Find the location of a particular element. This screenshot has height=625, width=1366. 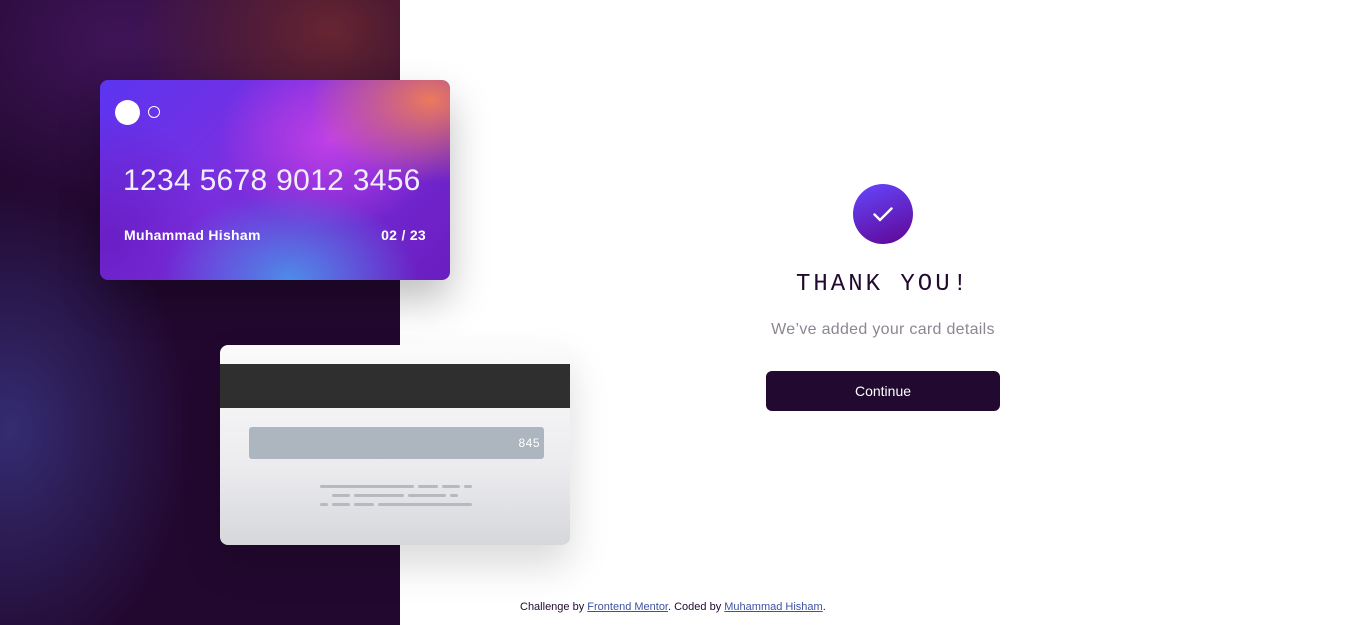

magnetic-stripe is located at coordinates (395, 386).